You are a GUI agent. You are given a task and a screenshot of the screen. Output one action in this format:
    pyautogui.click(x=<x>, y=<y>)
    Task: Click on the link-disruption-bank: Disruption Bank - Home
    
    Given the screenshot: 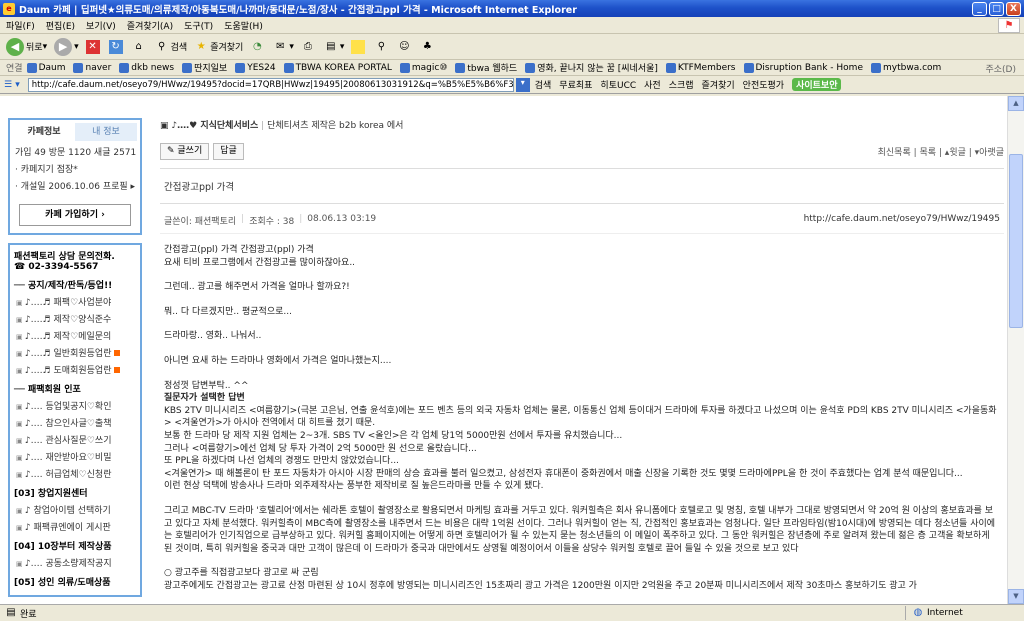 What is the action you would take?
    pyautogui.click(x=804, y=68)
    